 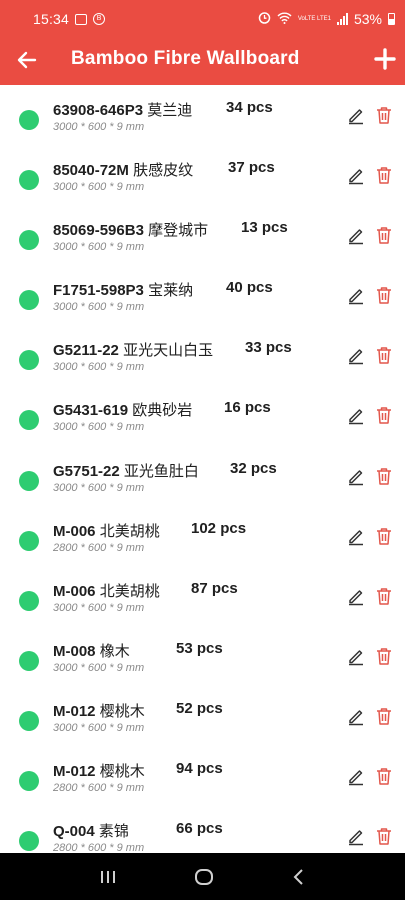 I want to click on list-item: 85040-72M 肤感皮纹 37 pcs 3000 * 600 * 9 mm, so click(x=202, y=175).